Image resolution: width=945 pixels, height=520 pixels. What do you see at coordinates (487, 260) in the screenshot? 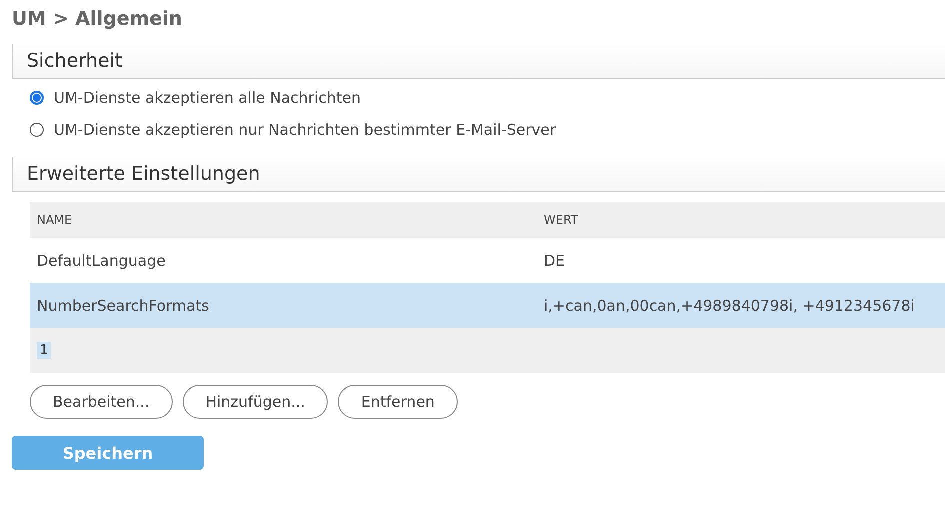
I see `table-row: DefaultLanguage DE` at bounding box center [487, 260].